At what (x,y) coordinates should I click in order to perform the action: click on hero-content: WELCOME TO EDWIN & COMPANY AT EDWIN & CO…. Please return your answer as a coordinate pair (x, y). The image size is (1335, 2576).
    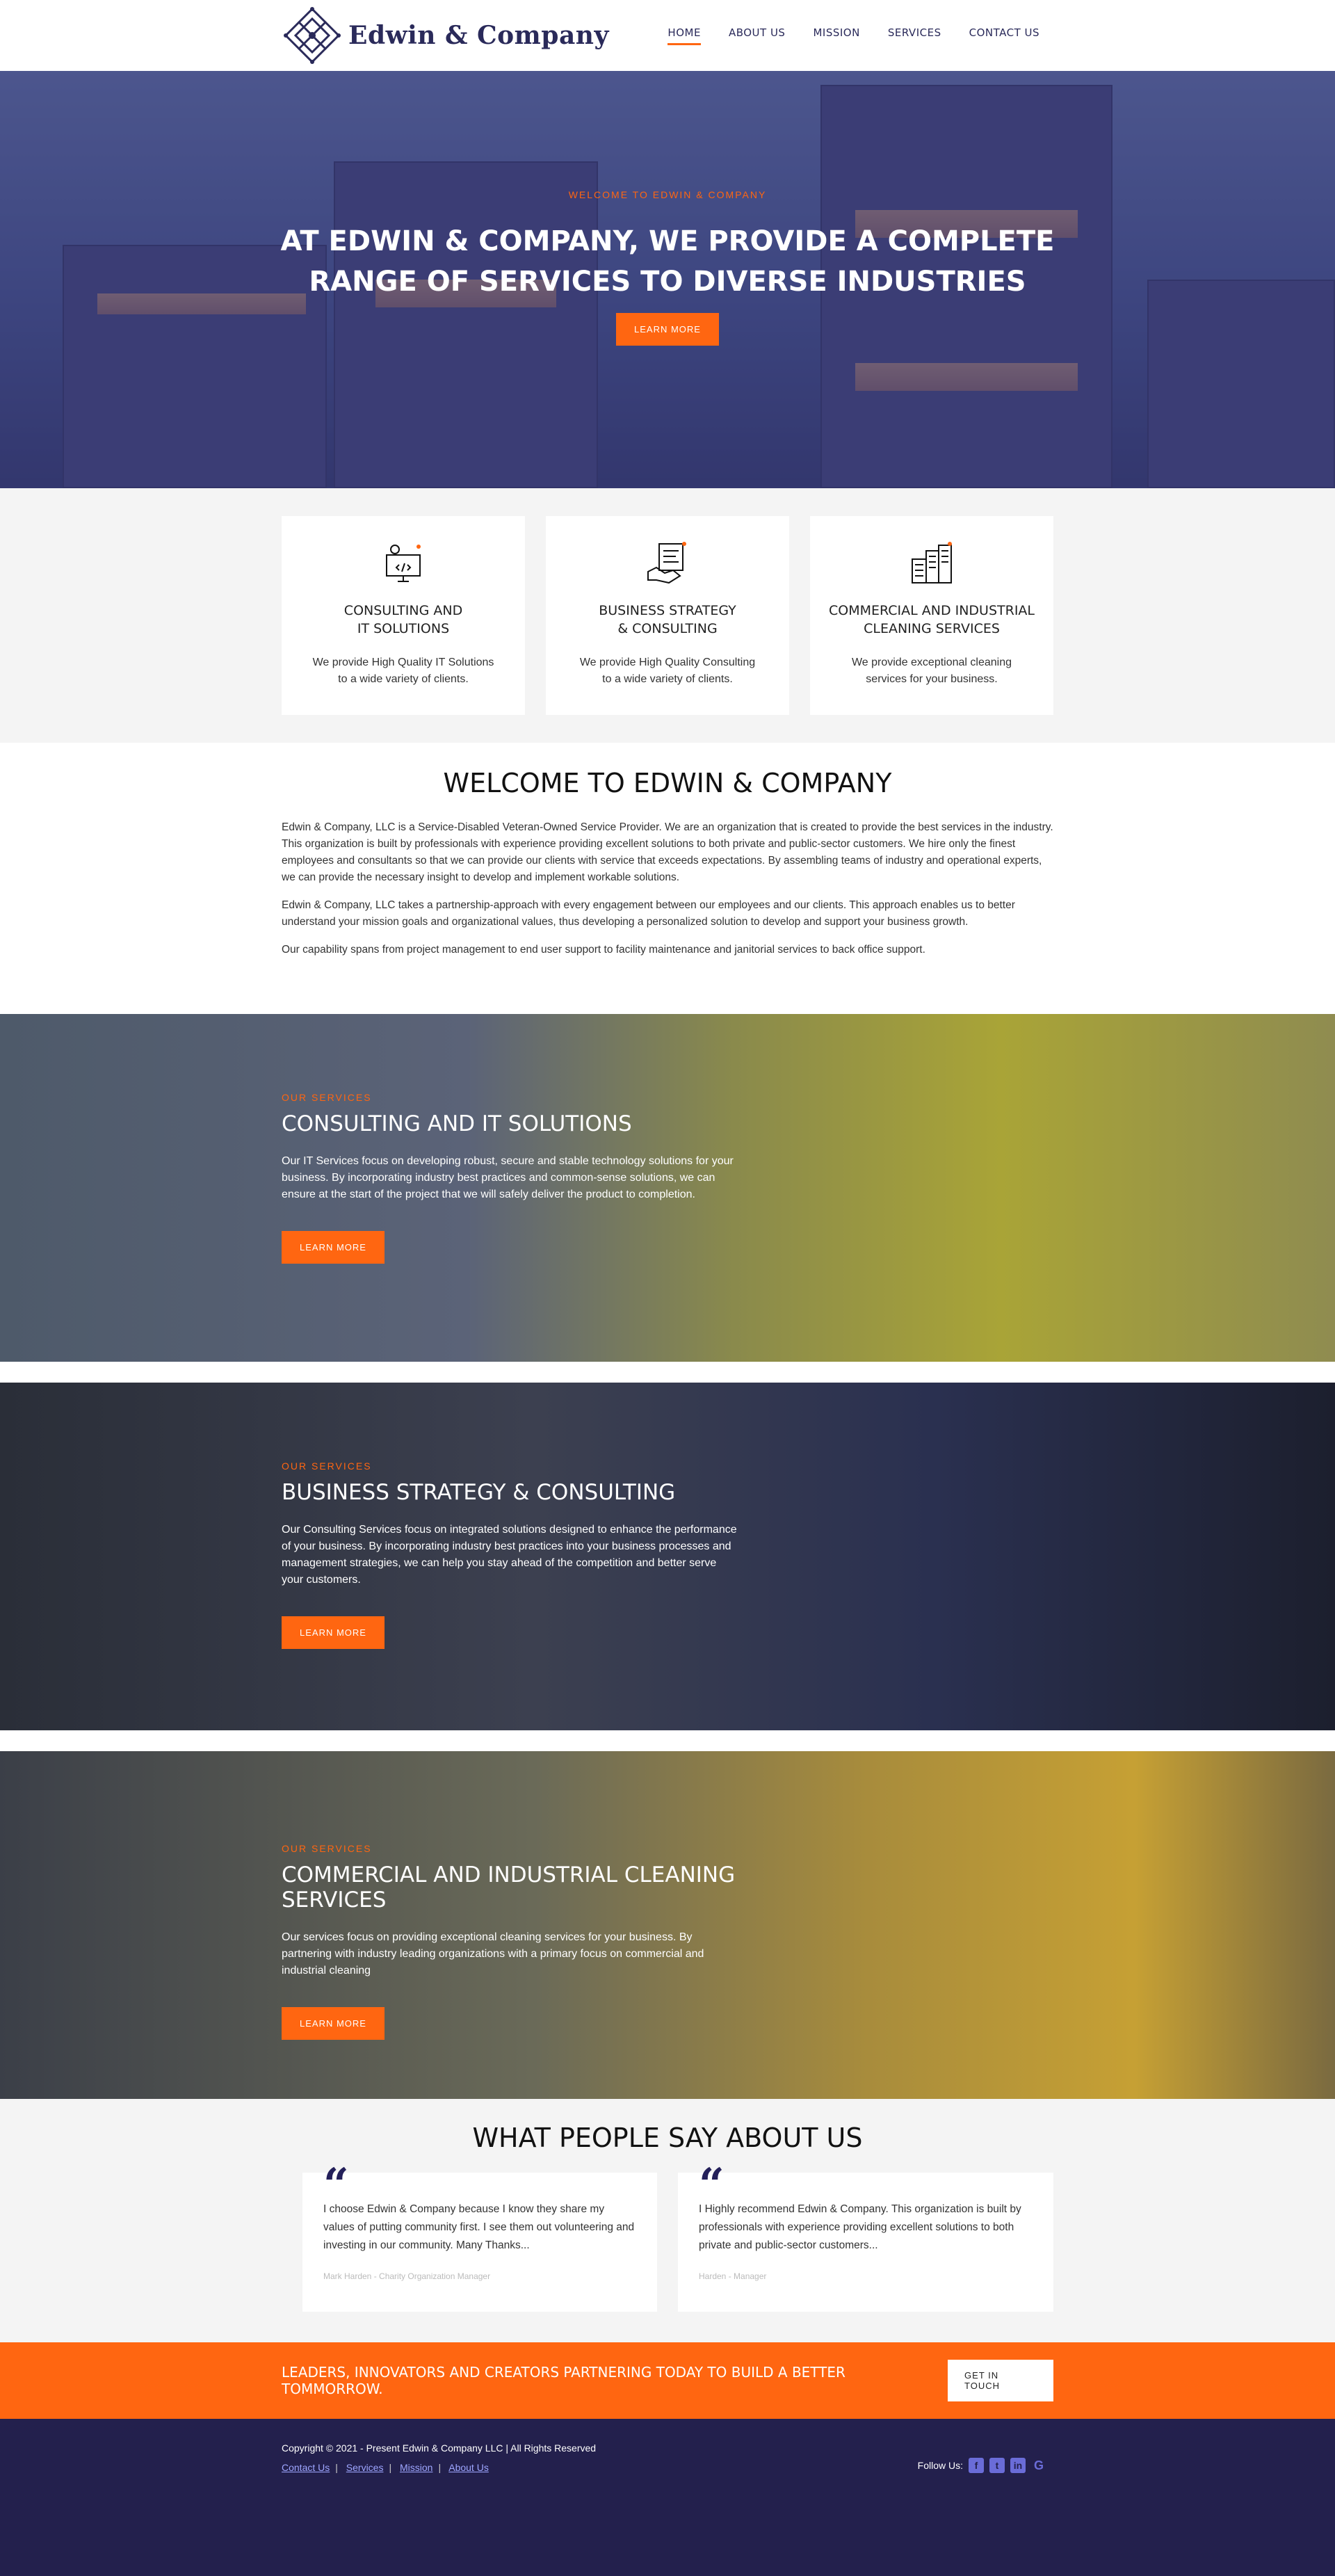
    Looking at the image, I should click on (667, 267).